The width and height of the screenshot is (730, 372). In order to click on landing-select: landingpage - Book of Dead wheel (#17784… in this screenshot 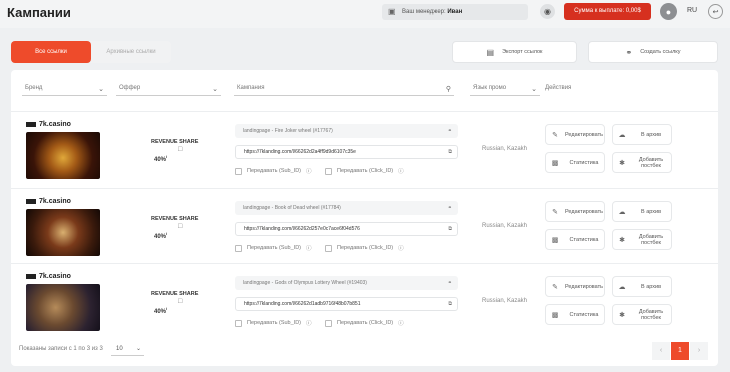, I will do `click(346, 208)`.